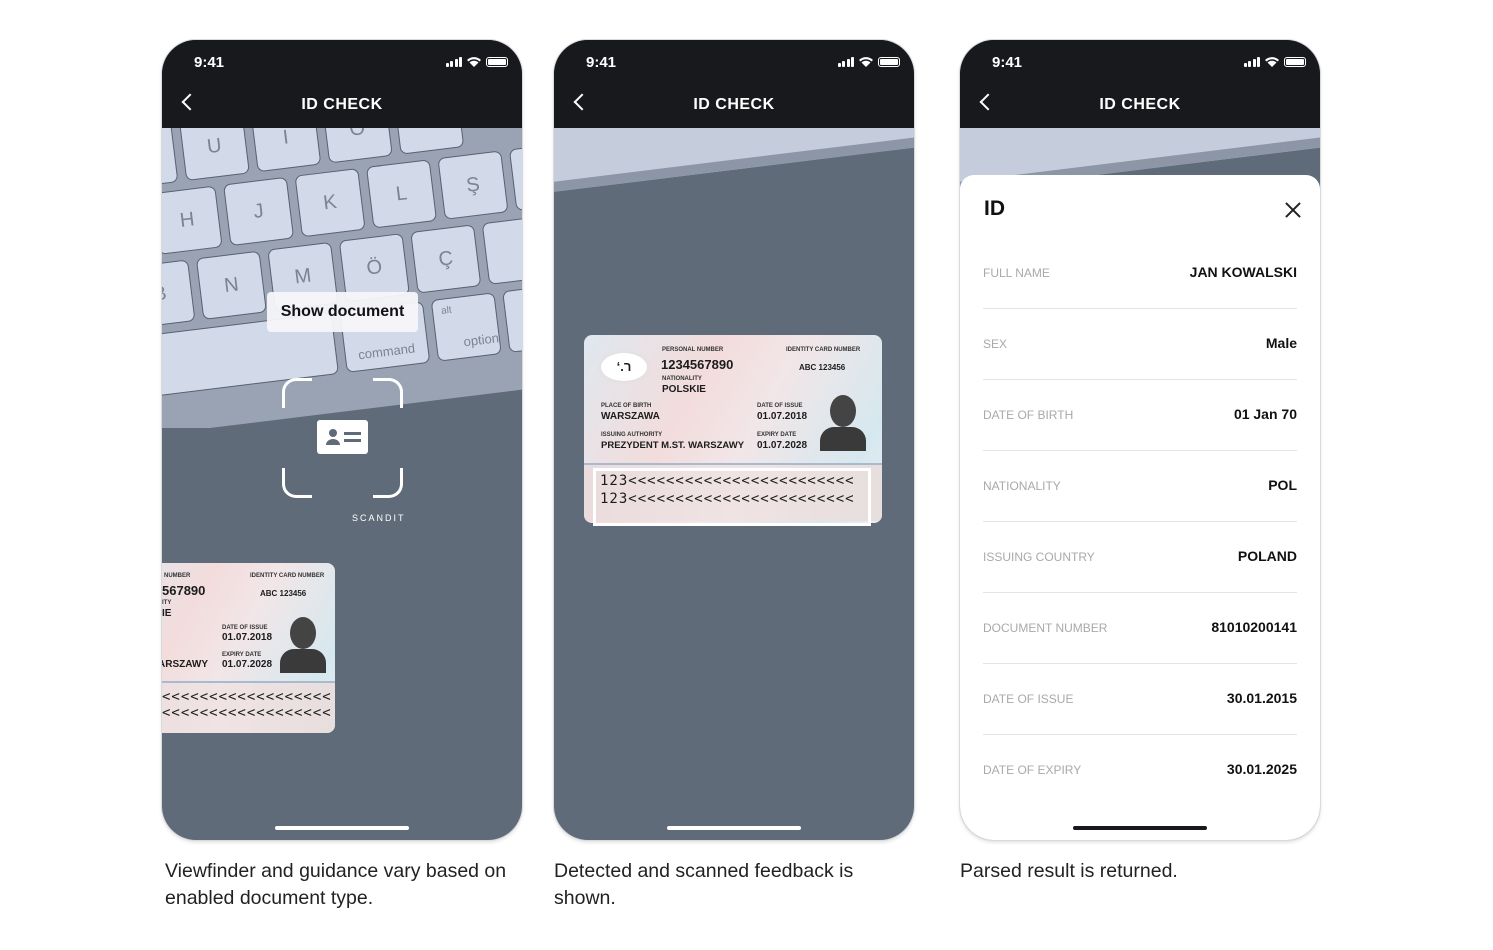  Describe the element at coordinates (684, 389) in the screenshot. I see `card-value: POLSKIE` at that location.